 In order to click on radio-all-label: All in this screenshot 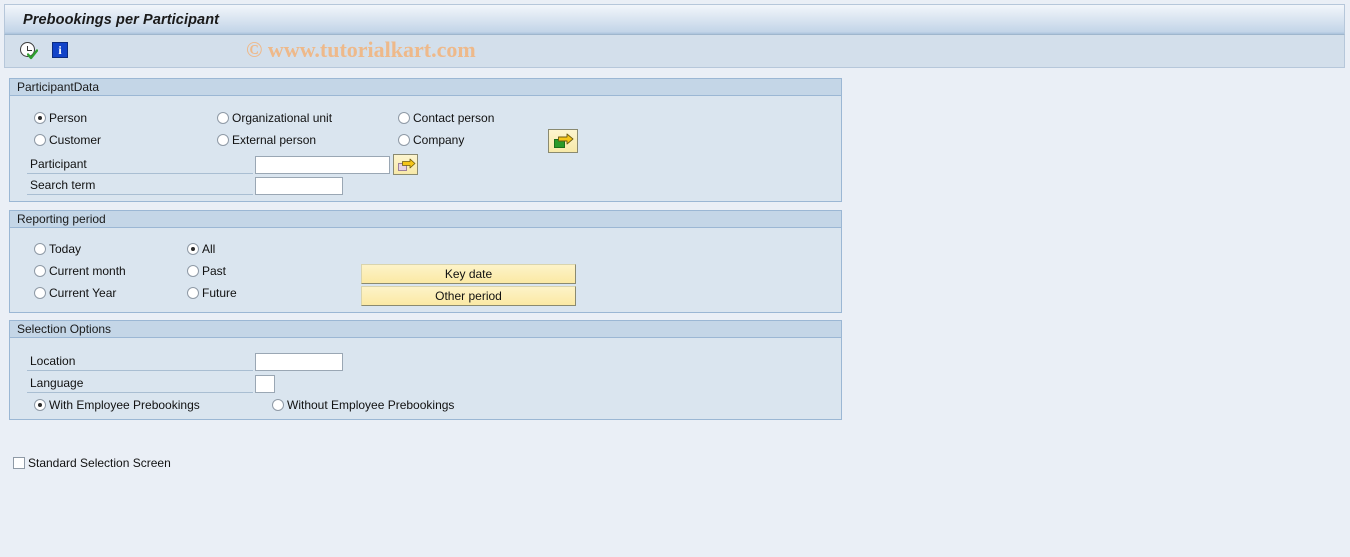, I will do `click(209, 249)`.